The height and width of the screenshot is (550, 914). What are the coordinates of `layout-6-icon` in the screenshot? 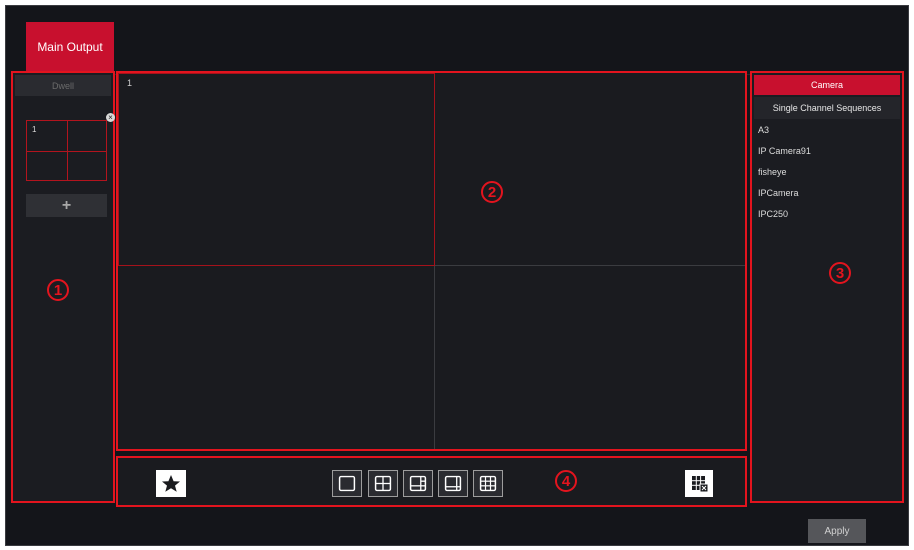 It's located at (418, 483).